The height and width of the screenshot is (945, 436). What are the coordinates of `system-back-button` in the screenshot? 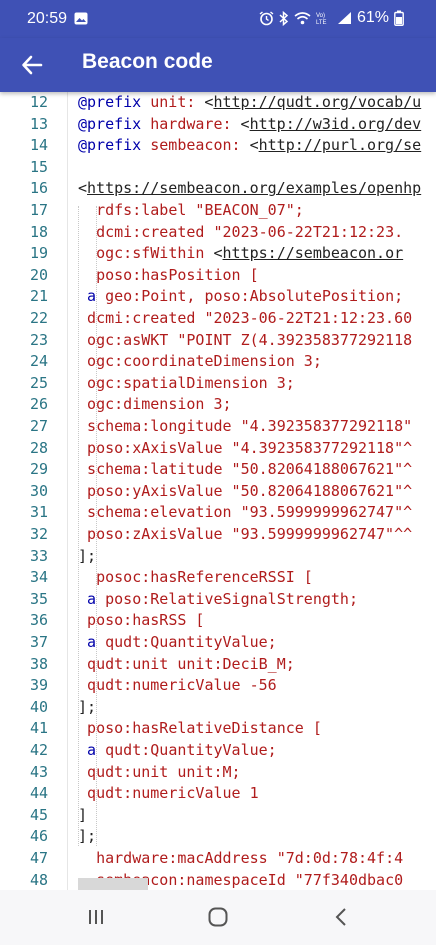 It's located at (342, 917).